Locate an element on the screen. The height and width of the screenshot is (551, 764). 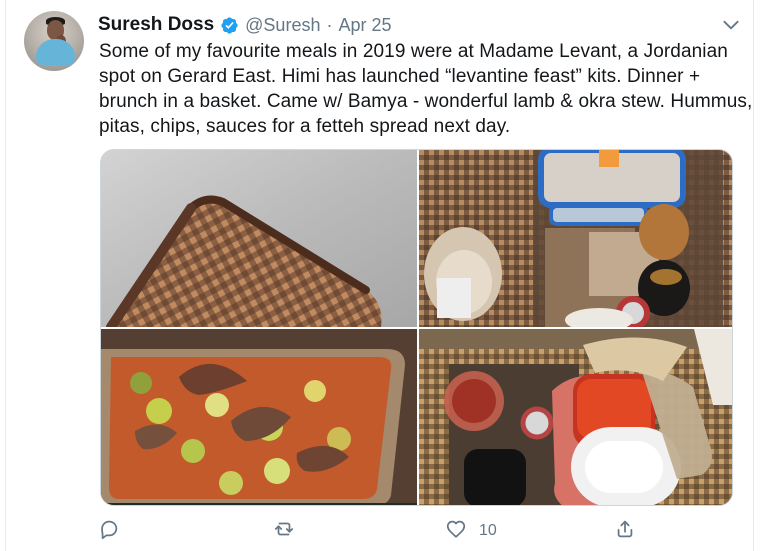
basket-on-table-photo is located at coordinates (259, 238).